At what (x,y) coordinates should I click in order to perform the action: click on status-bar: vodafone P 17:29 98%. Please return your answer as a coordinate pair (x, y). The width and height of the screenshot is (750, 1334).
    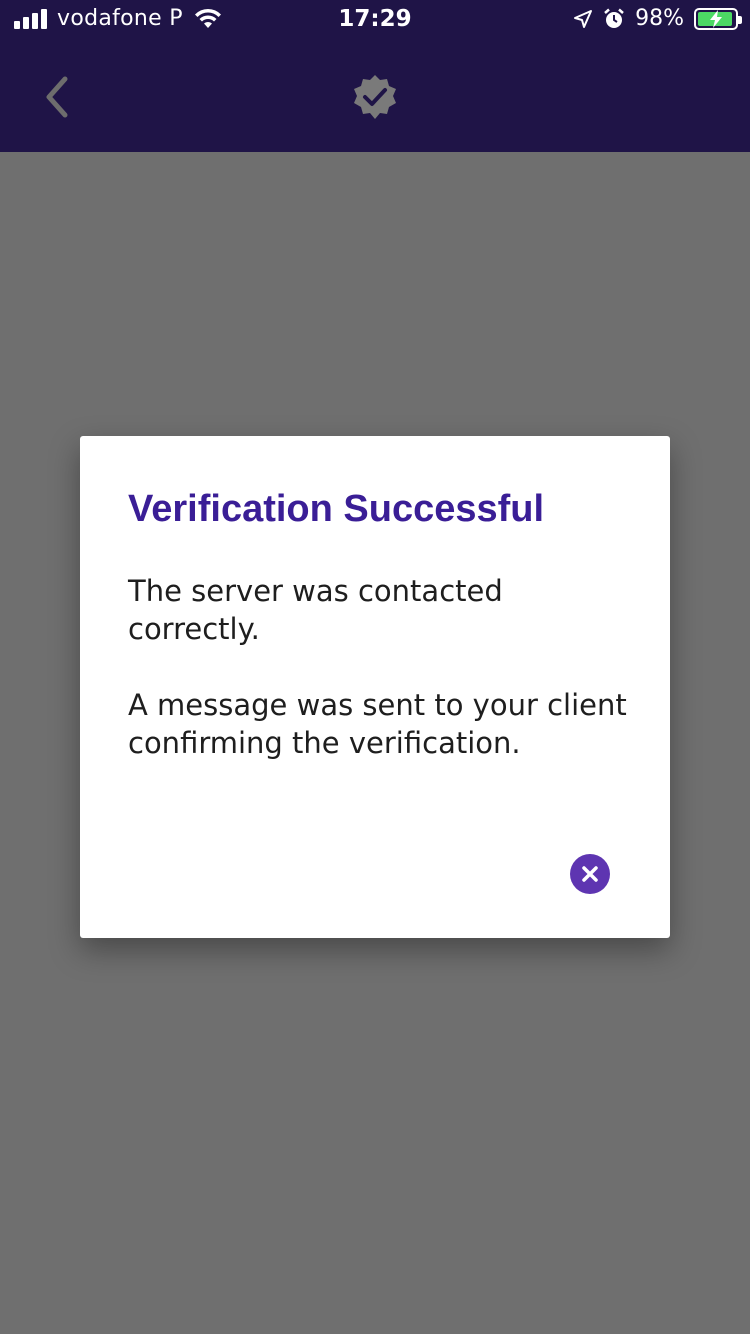
    Looking at the image, I should click on (375, 20).